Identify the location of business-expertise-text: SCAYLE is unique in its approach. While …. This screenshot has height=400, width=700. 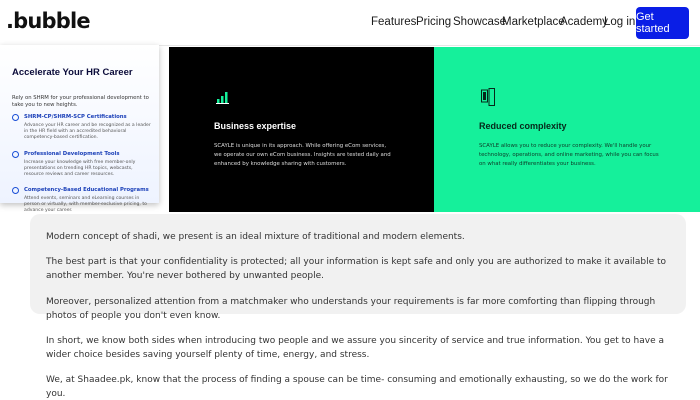
(302, 155).